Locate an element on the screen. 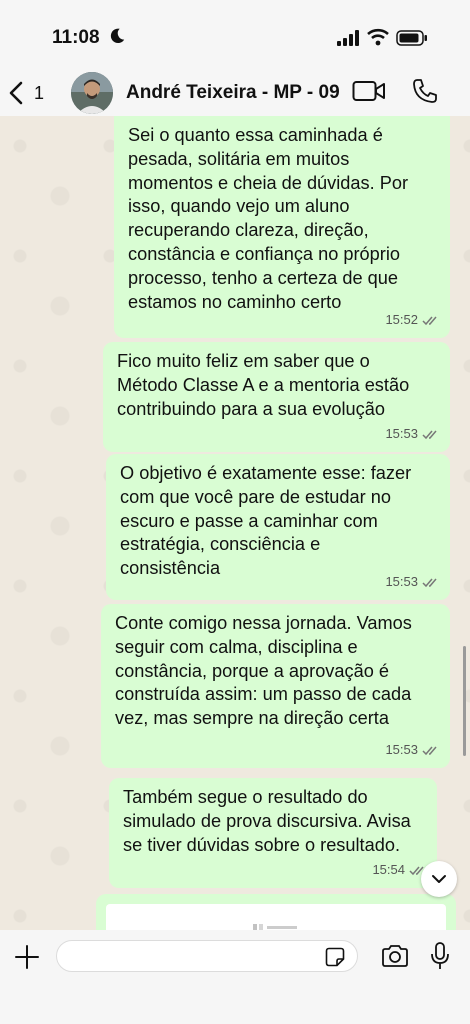 This screenshot has width=470, height=1024. phone-call-icon is located at coordinates (425, 91).